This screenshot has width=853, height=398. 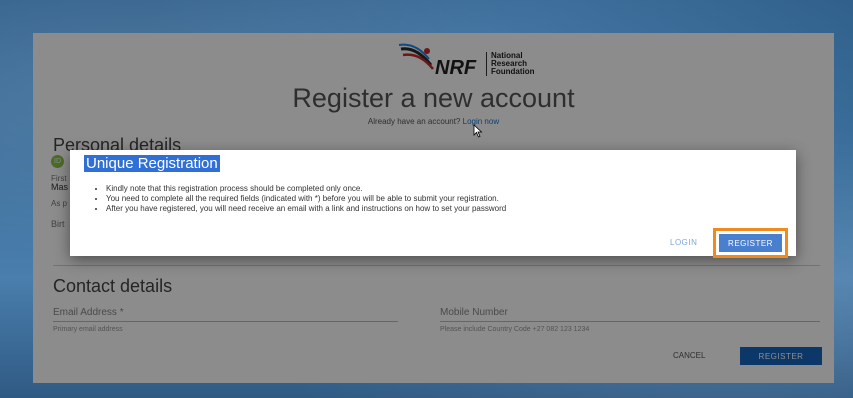 I want to click on dialog-title: Unique Registration, so click(x=152, y=163).